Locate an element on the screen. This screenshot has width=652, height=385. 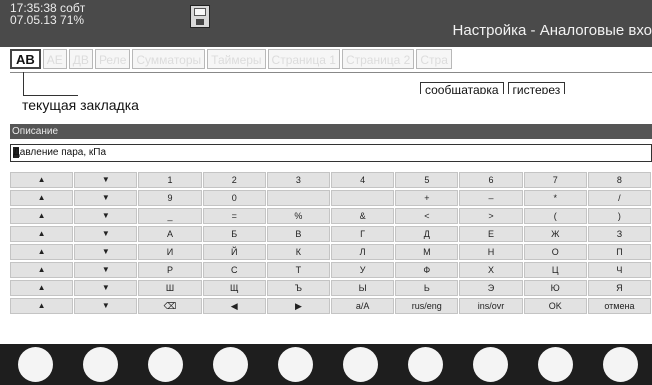
description-input: Давление пара, кПа is located at coordinates (331, 153).